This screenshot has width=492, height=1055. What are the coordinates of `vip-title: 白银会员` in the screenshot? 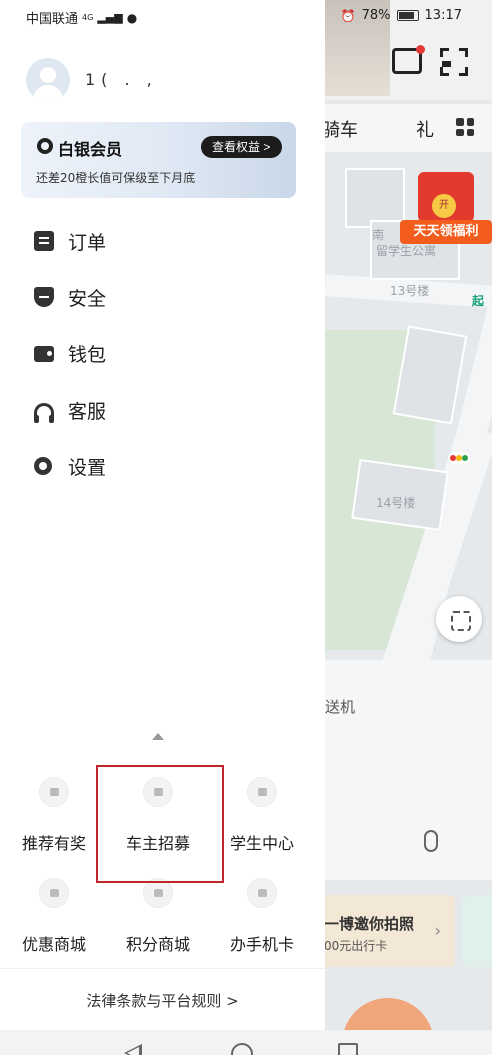 It's located at (90, 149).